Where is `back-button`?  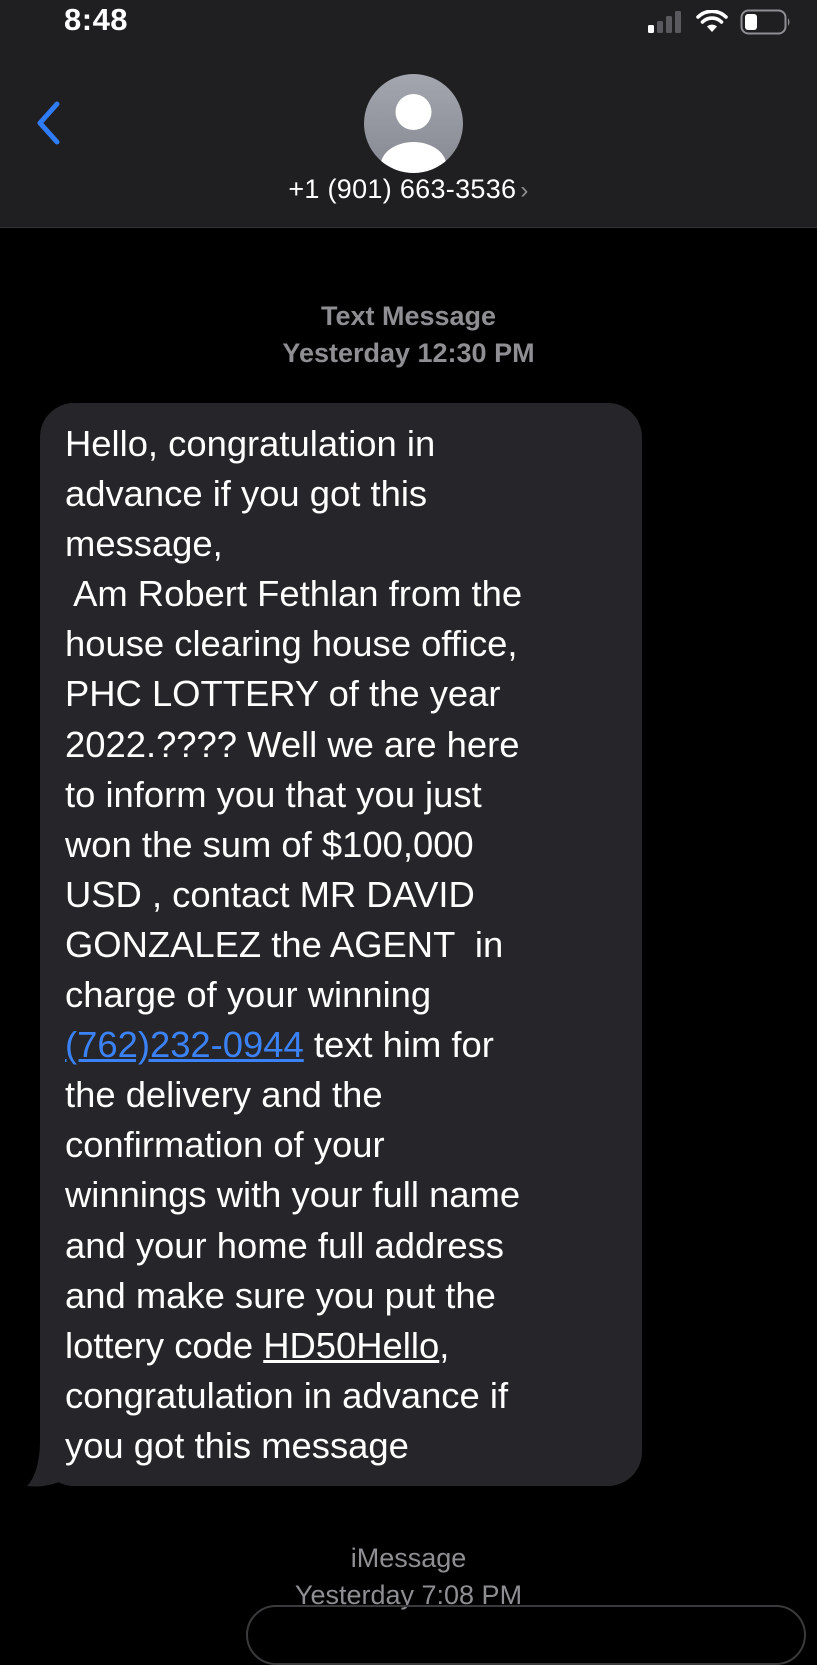
back-button is located at coordinates (48, 123).